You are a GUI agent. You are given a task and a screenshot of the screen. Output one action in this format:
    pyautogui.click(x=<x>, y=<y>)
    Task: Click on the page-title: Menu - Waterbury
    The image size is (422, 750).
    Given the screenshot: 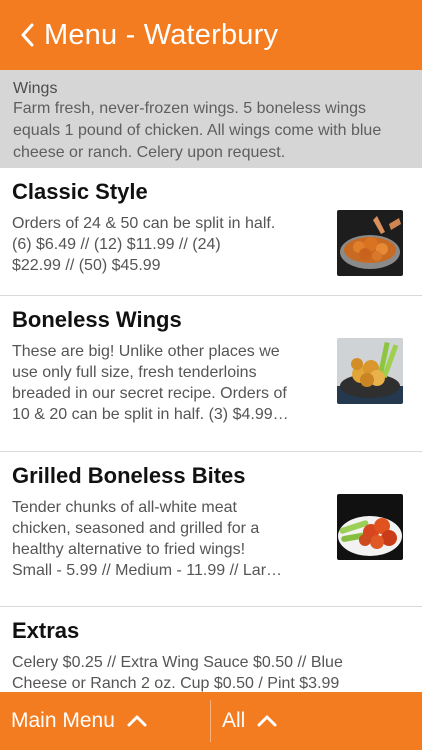 What is the action you would take?
    pyautogui.click(x=161, y=34)
    